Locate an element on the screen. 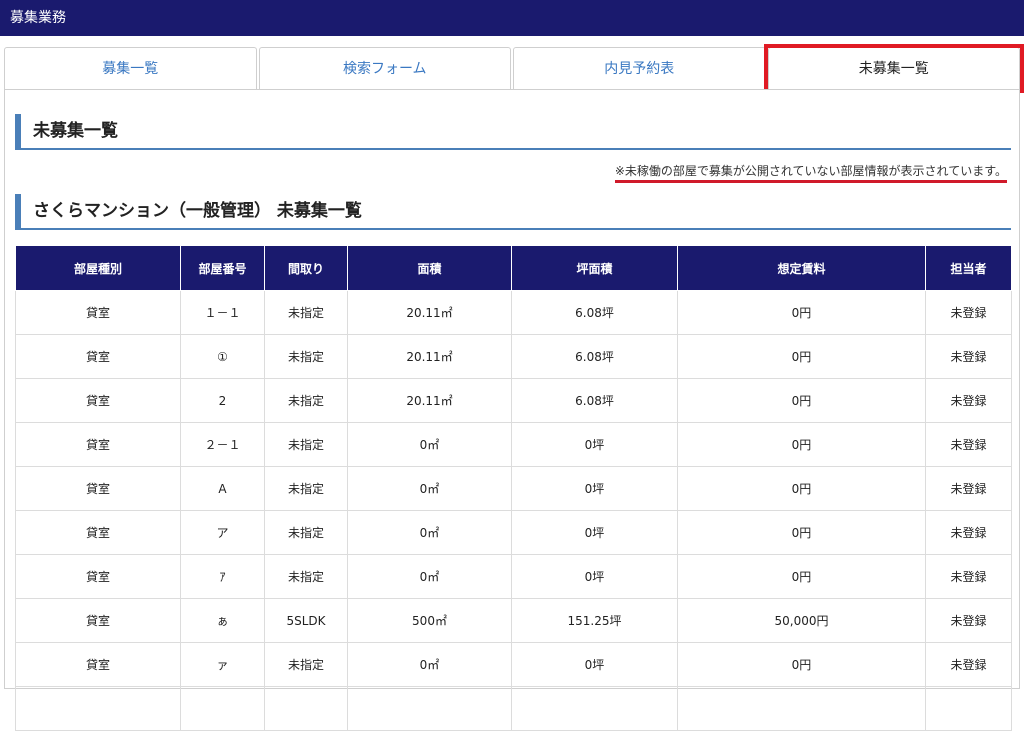 The height and width of the screenshot is (731, 1024). table-row: 貸室①未指定20.11㎡6.08坪0円未登録 is located at coordinates (514, 357).